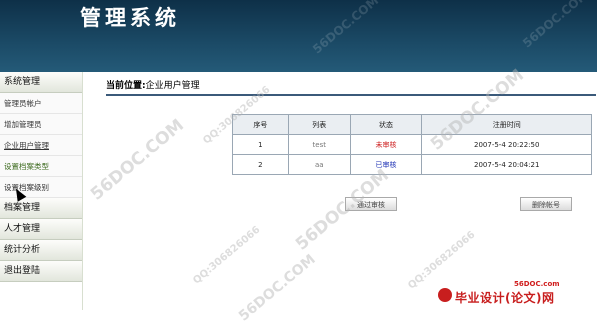 The image size is (597, 325). What do you see at coordinates (41, 187) in the screenshot?
I see `sidebar-item-archive-levels: 设置档案级别` at bounding box center [41, 187].